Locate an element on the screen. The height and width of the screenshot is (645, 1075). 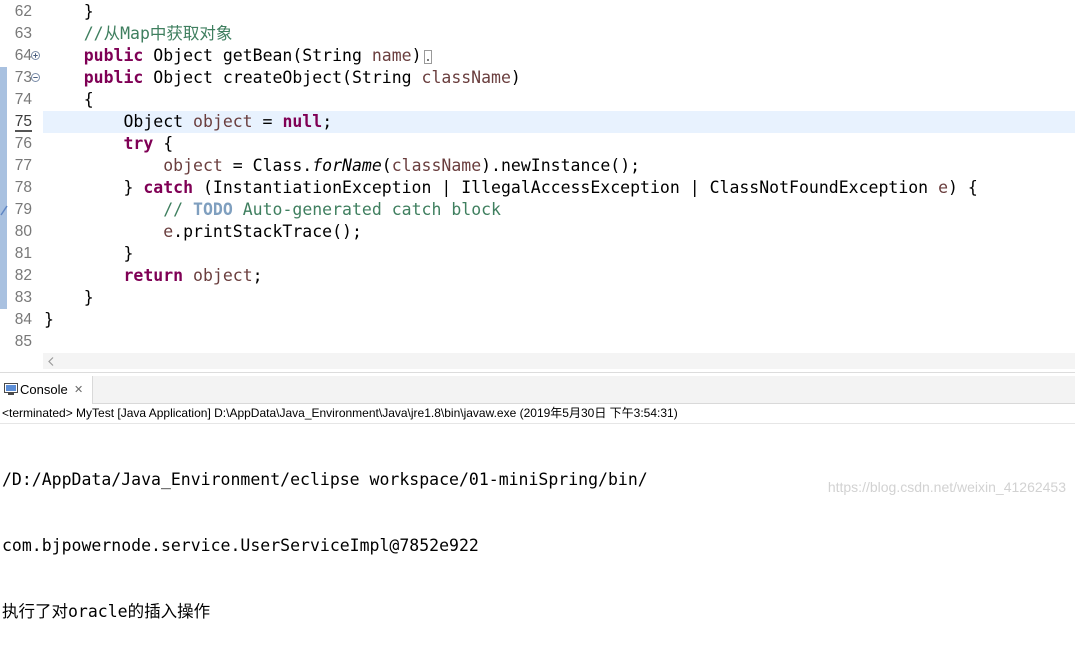
code-line-74: 74 { is located at coordinates (537, 100).